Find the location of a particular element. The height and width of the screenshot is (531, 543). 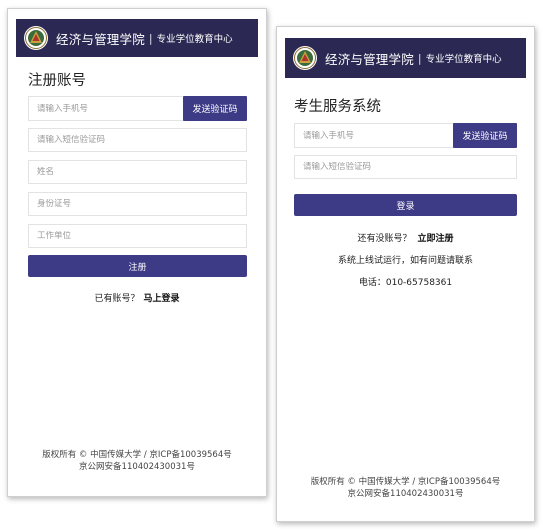

page-title: 注册账号 is located at coordinates (57, 81).